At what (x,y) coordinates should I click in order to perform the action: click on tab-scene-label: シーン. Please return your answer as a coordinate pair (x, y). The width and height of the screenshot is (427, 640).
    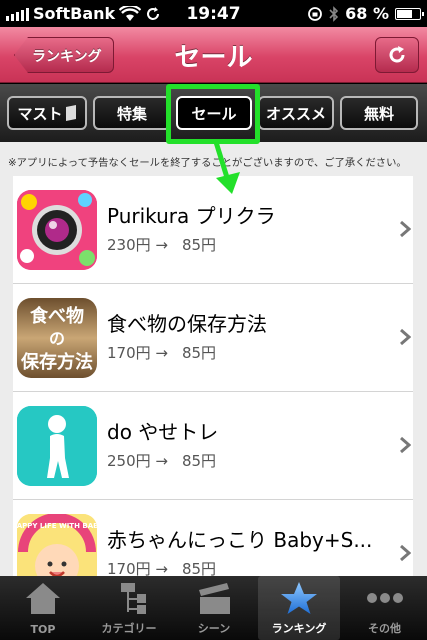
    Looking at the image, I should click on (214, 628).